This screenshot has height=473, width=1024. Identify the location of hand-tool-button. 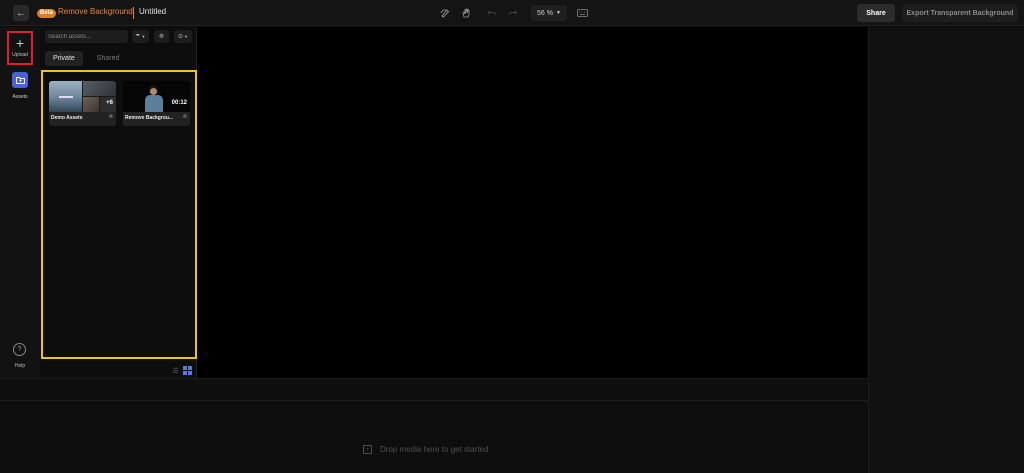
(466, 13).